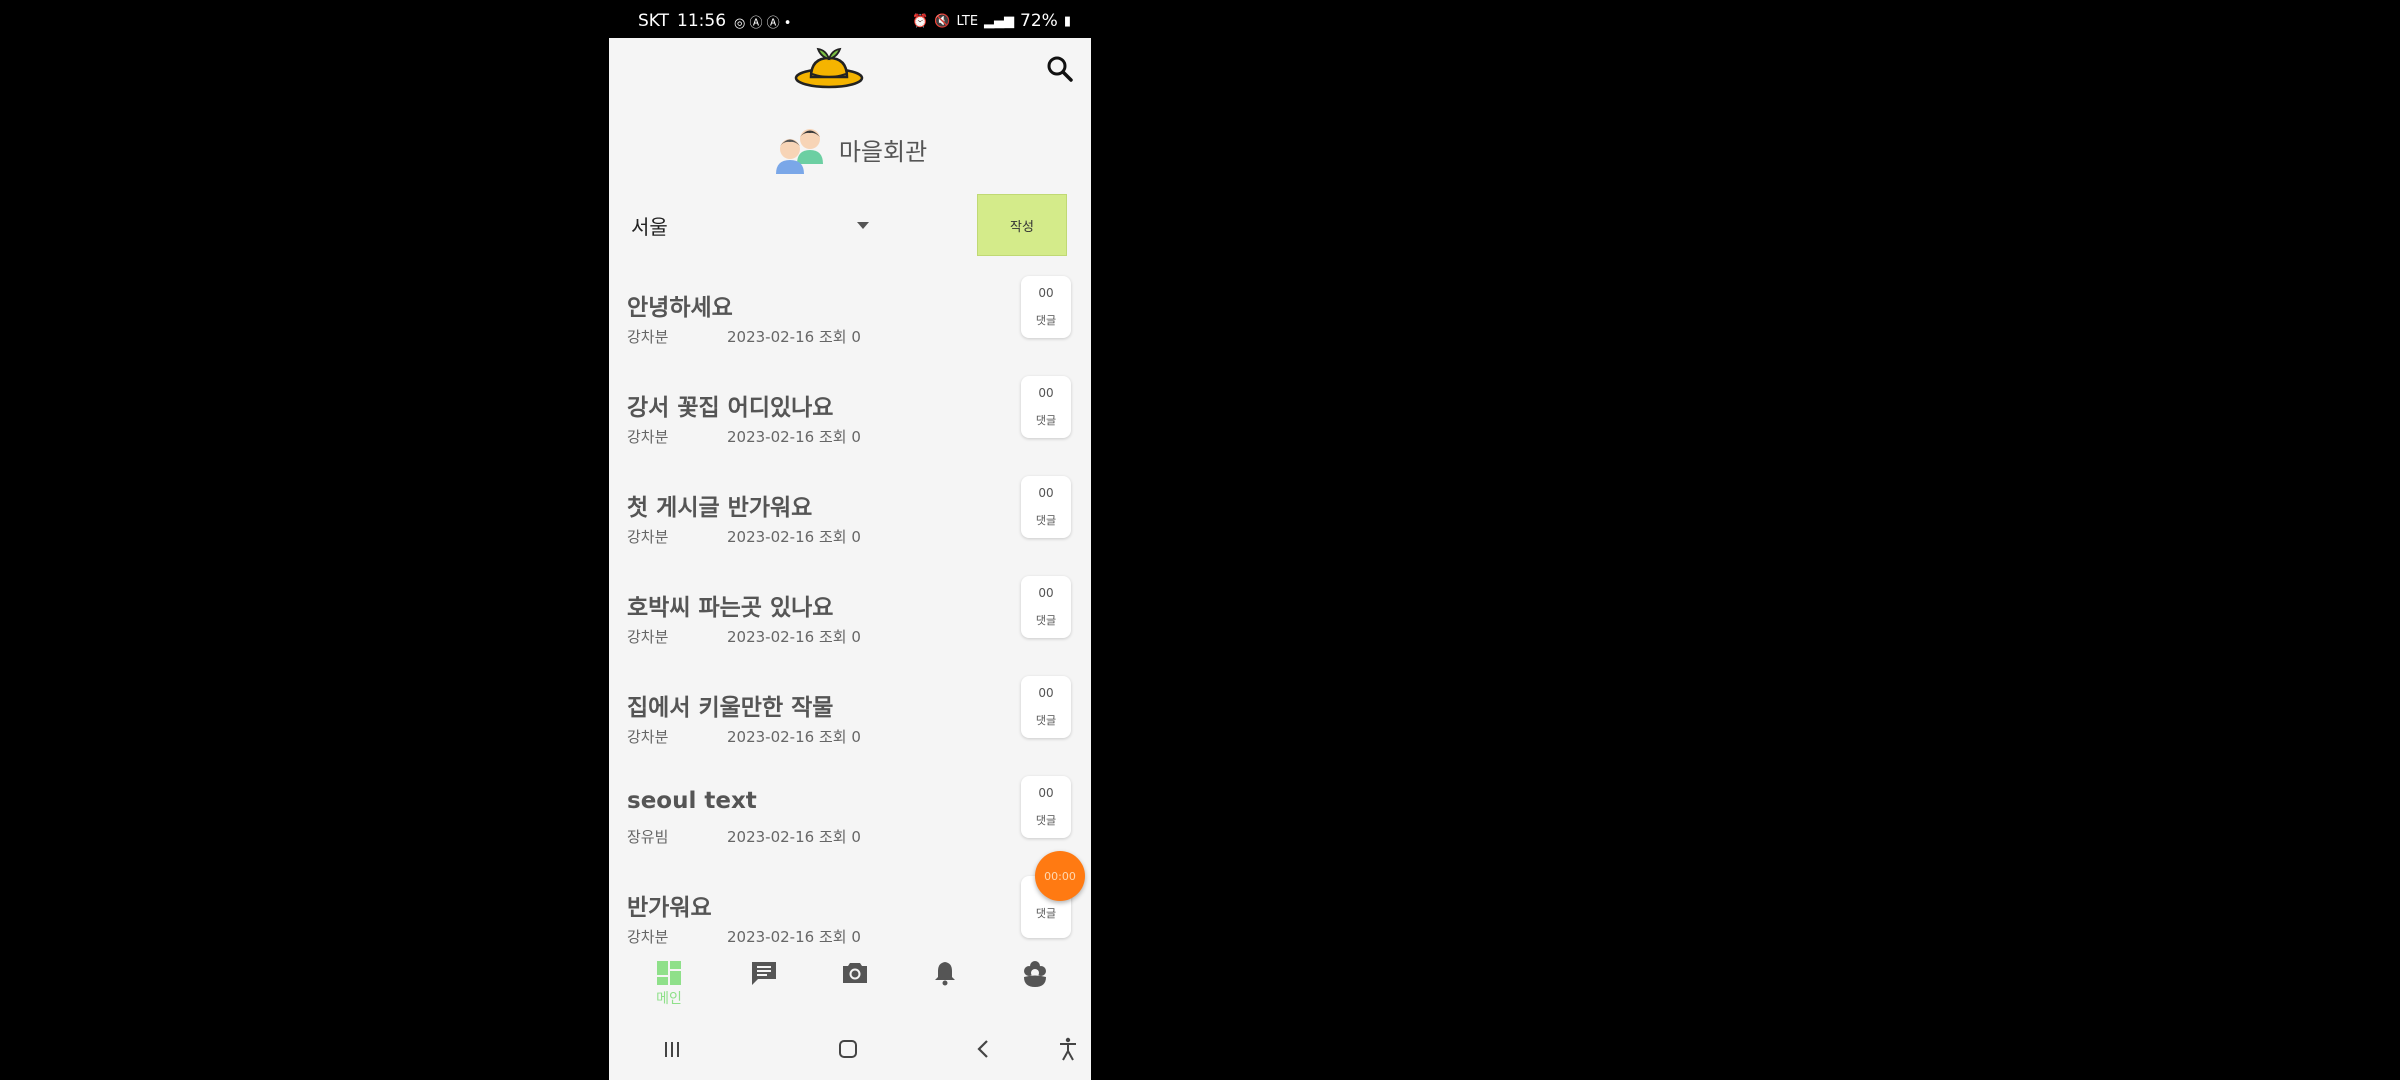  What do you see at coordinates (730, 708) in the screenshot?
I see `post-title: 집에서 키울만한 작물` at bounding box center [730, 708].